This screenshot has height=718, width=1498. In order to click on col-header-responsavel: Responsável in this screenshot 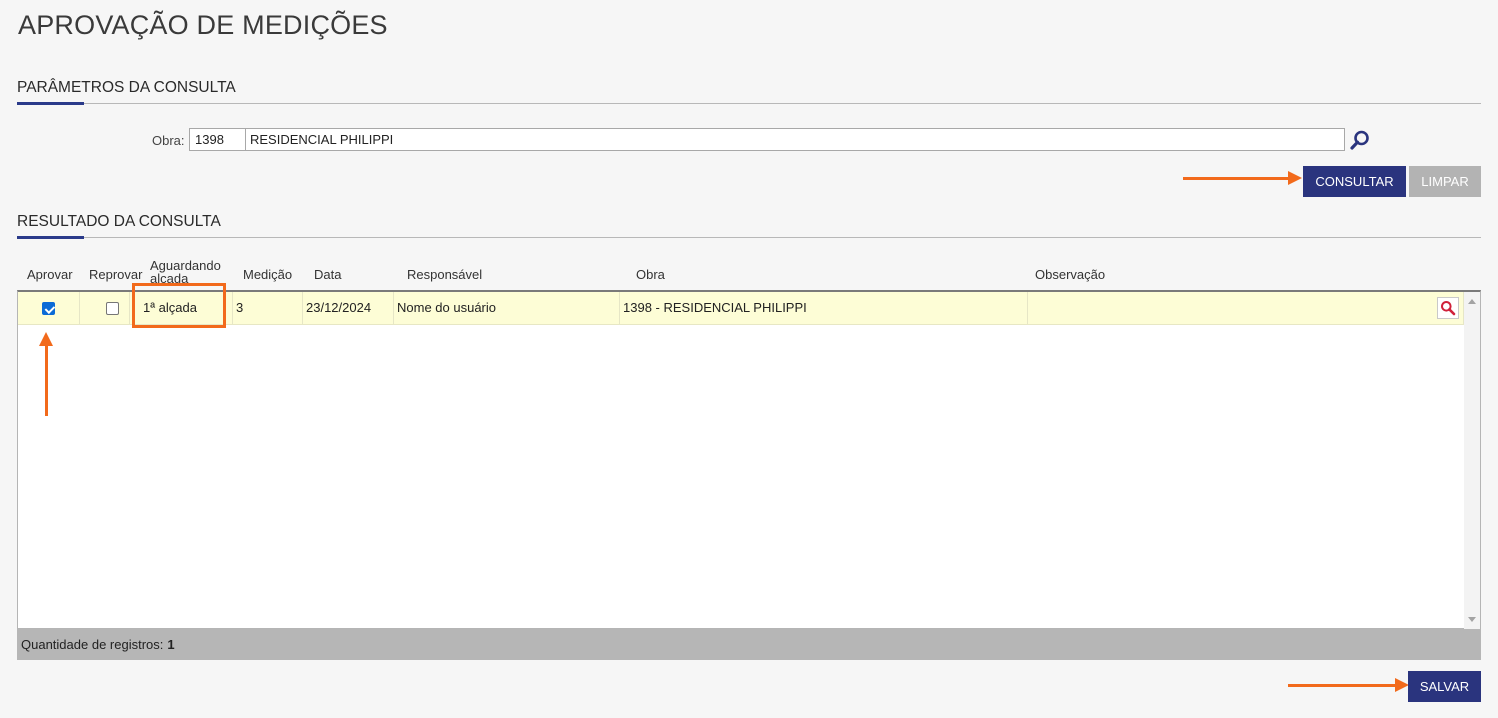, I will do `click(444, 274)`.